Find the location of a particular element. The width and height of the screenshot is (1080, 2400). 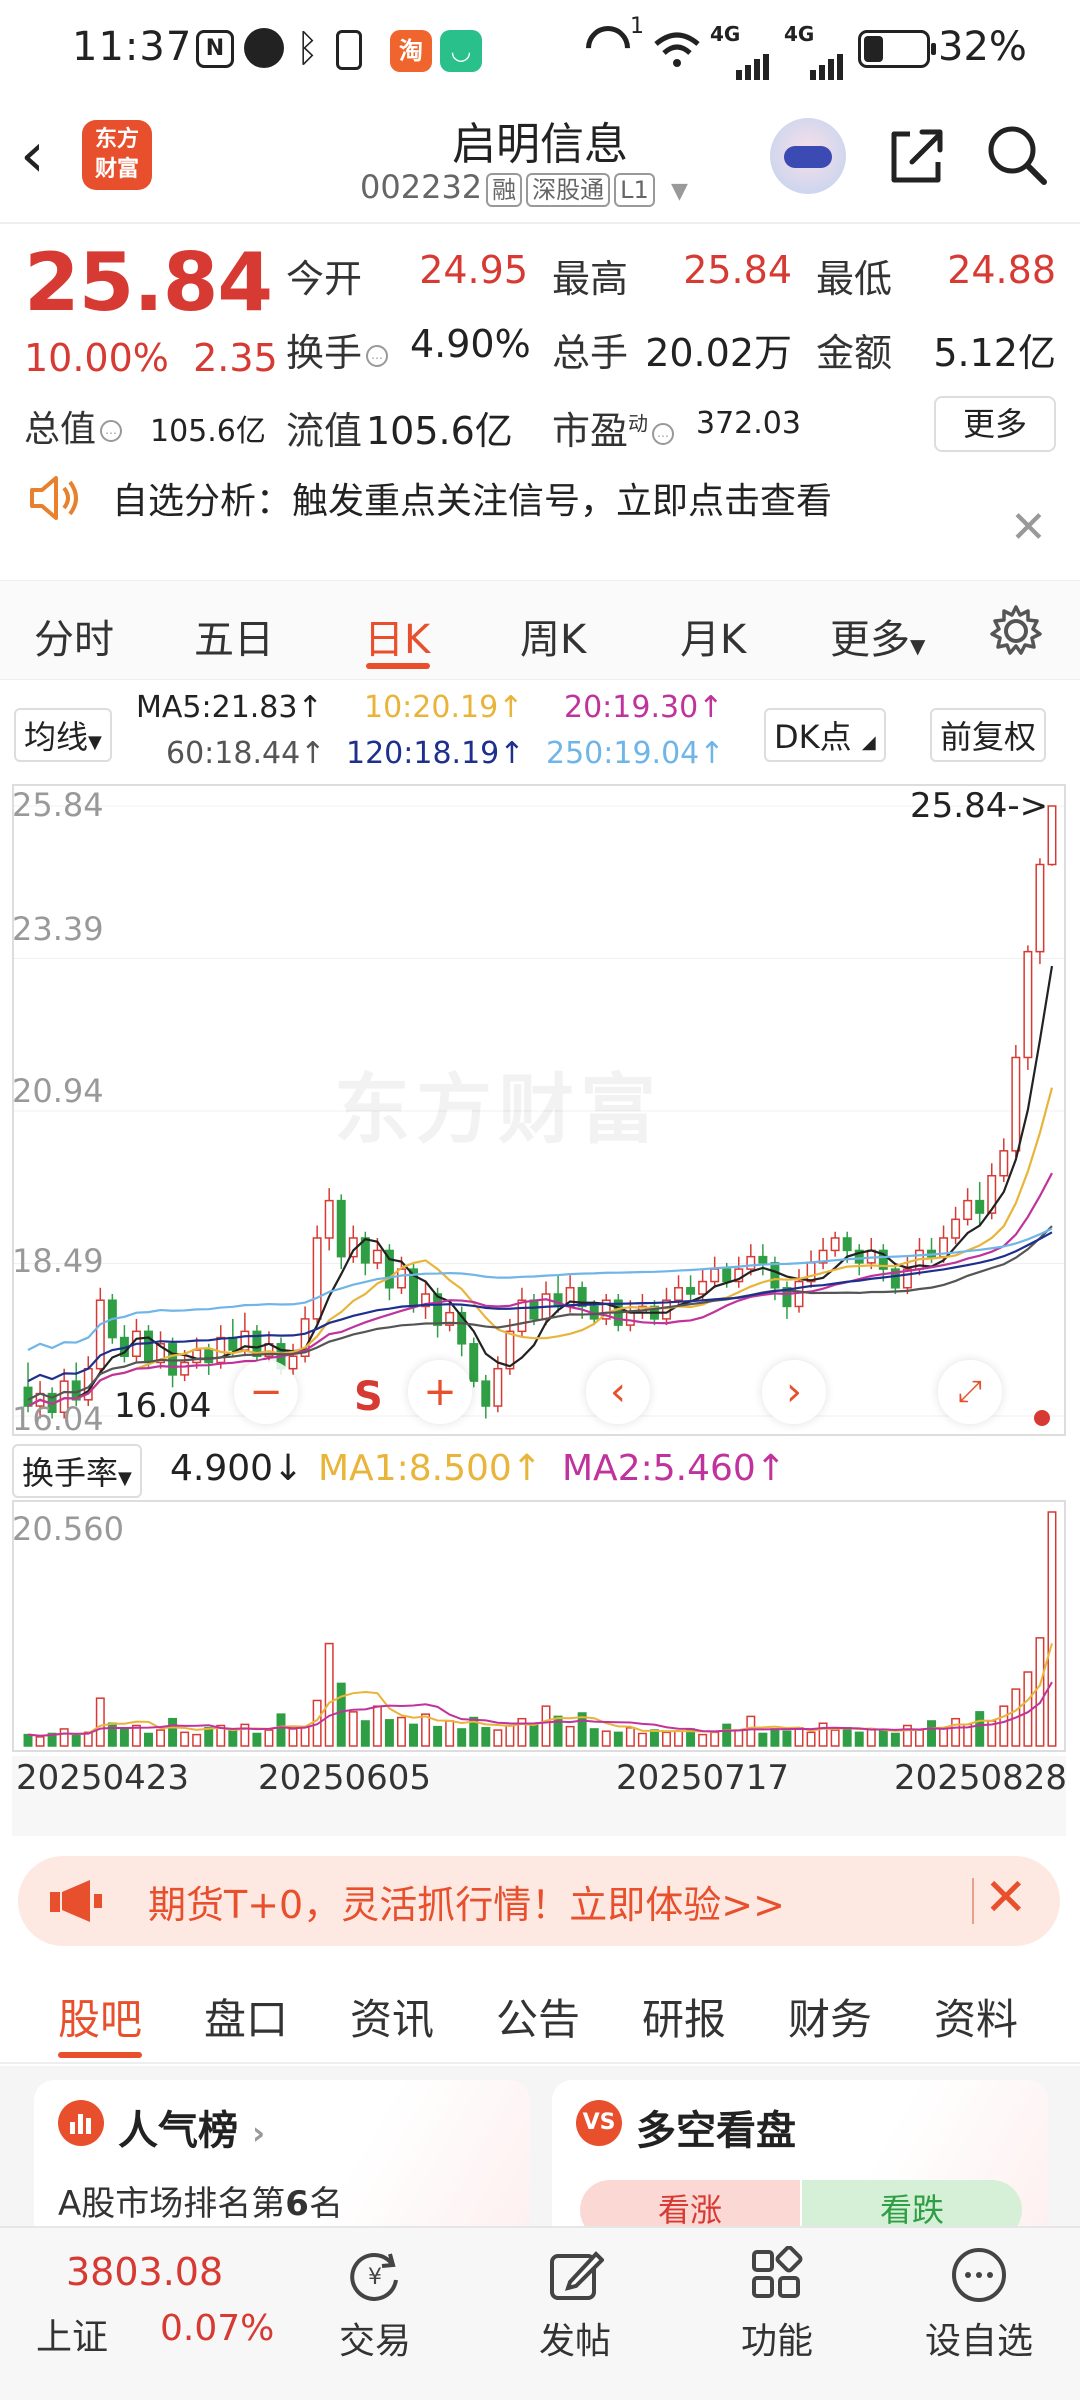

pe-value: 372.03 is located at coordinates (748, 423).